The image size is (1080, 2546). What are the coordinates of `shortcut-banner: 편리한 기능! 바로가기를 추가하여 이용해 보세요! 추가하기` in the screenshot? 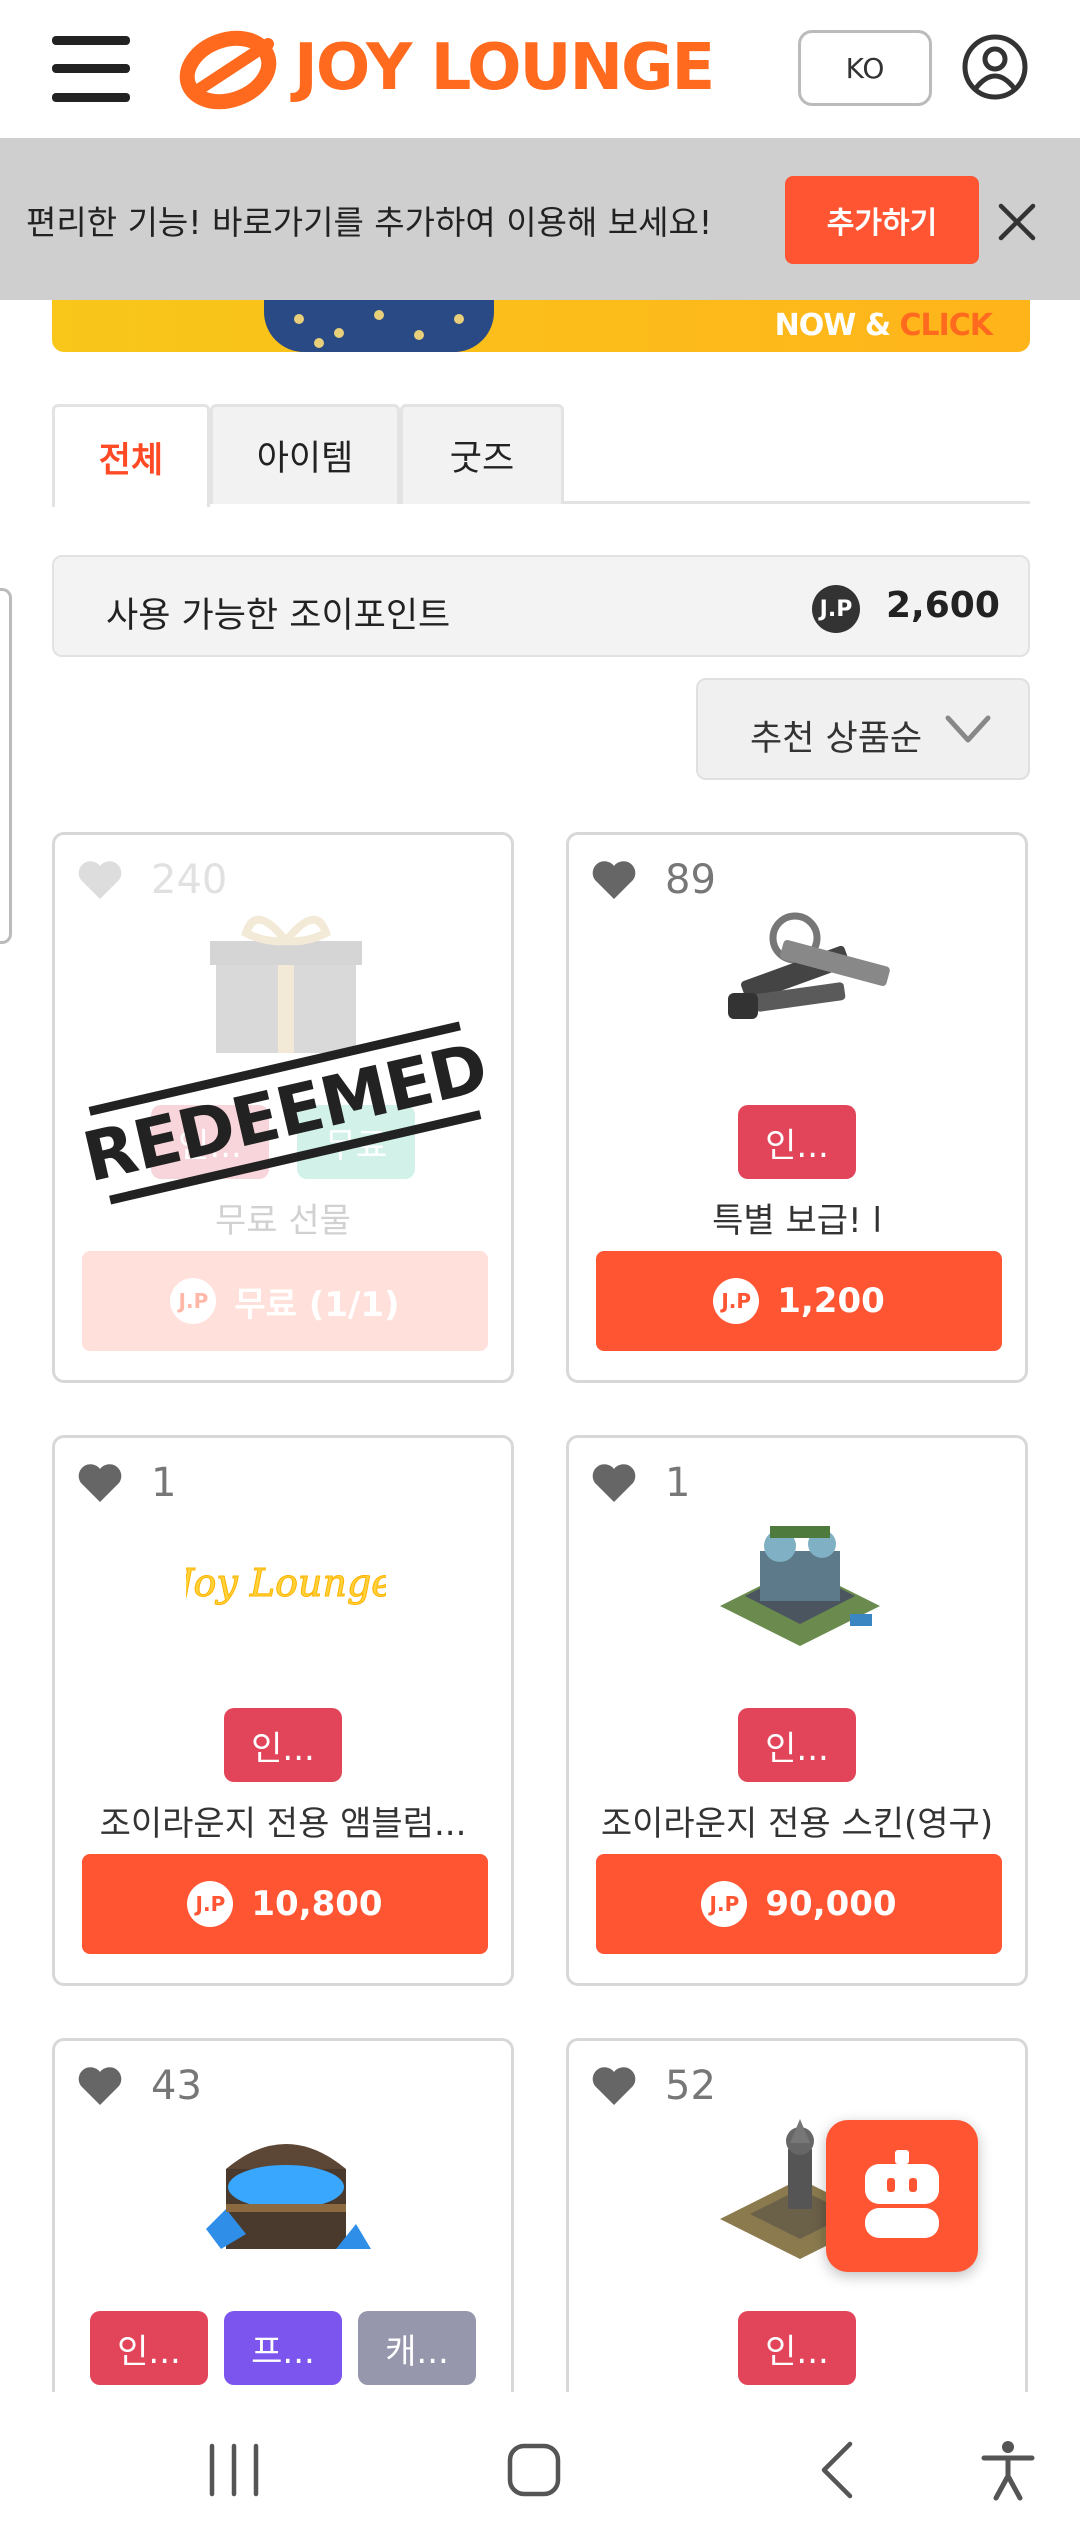 It's located at (540, 219).